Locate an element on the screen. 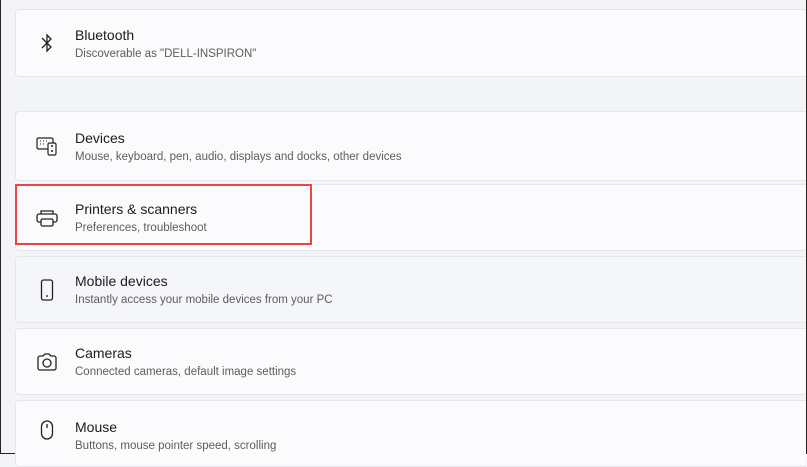 This screenshot has height=467, width=807. item-subtitle: Discoverable as "DELL-INSPIRON" is located at coordinates (166, 53).